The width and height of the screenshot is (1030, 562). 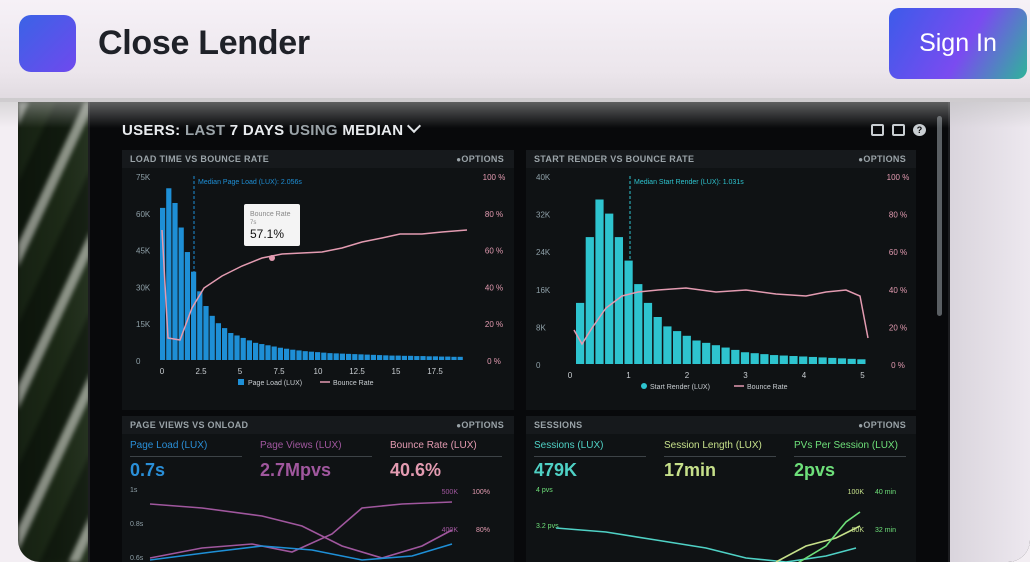 I want to click on sessions-chart: 4 pvs 3.2 pvs 100K 80K 40 min 32 min, so click(x=716, y=524).